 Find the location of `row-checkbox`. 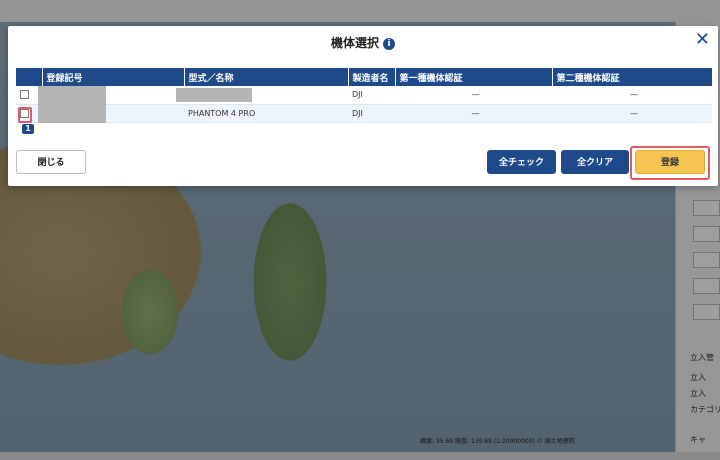

row-checkbox is located at coordinates (24, 95).